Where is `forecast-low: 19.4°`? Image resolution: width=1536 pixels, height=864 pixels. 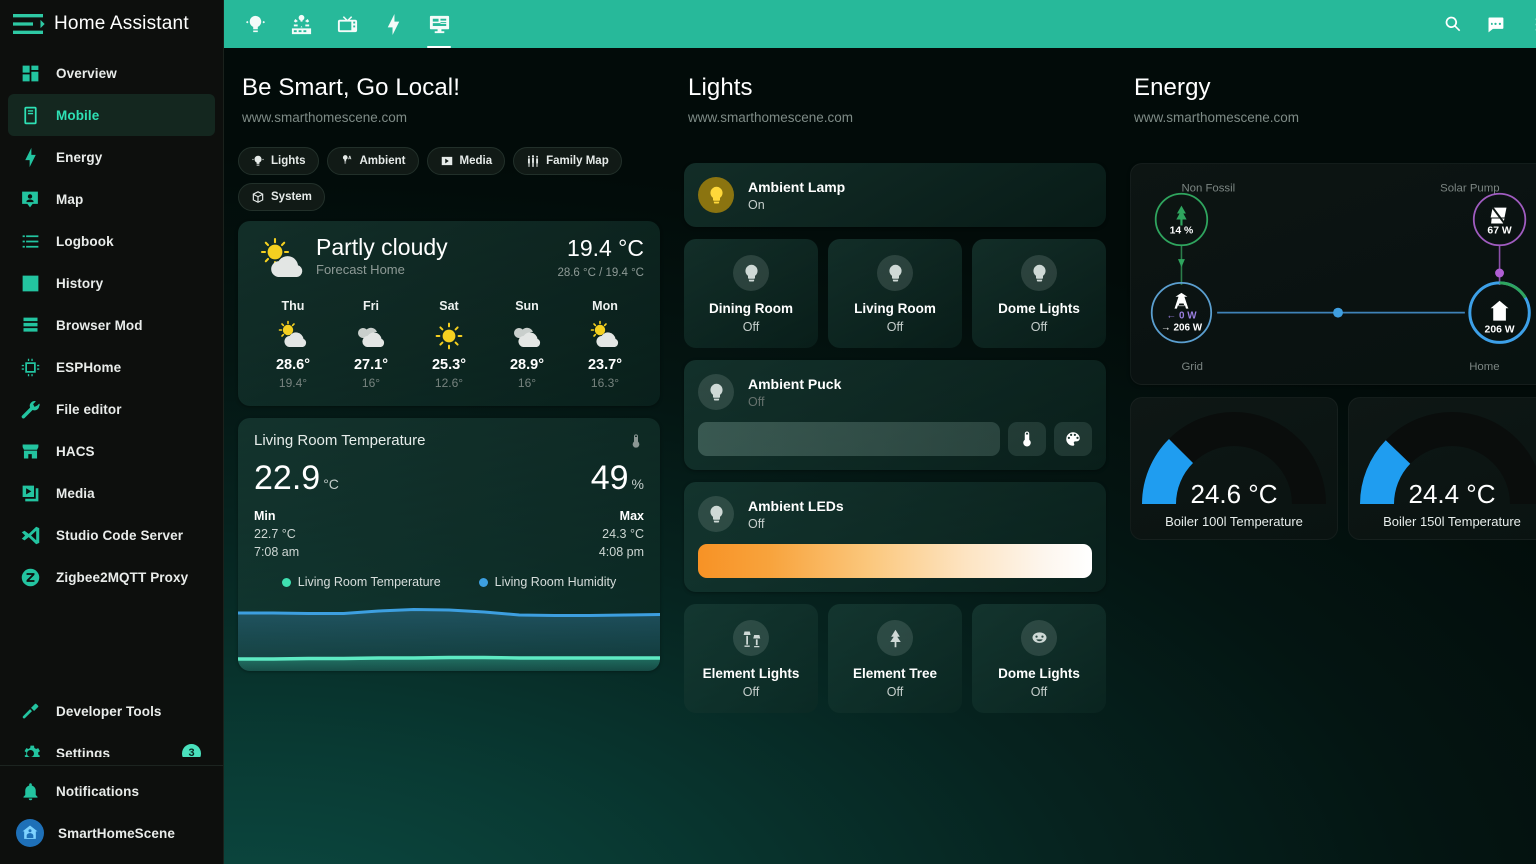
forecast-low: 19.4° is located at coordinates (293, 383).